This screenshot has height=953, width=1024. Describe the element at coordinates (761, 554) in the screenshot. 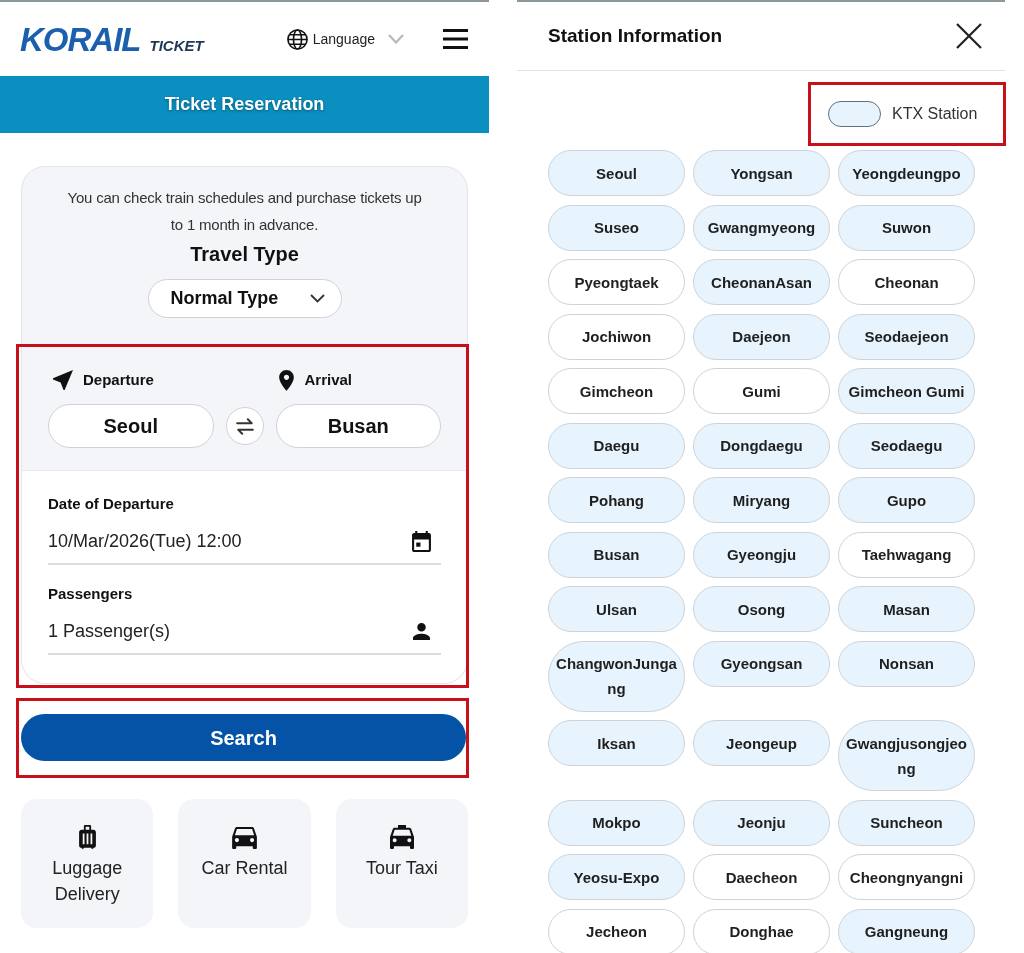

I see `station-chip: Gyeongju` at that location.